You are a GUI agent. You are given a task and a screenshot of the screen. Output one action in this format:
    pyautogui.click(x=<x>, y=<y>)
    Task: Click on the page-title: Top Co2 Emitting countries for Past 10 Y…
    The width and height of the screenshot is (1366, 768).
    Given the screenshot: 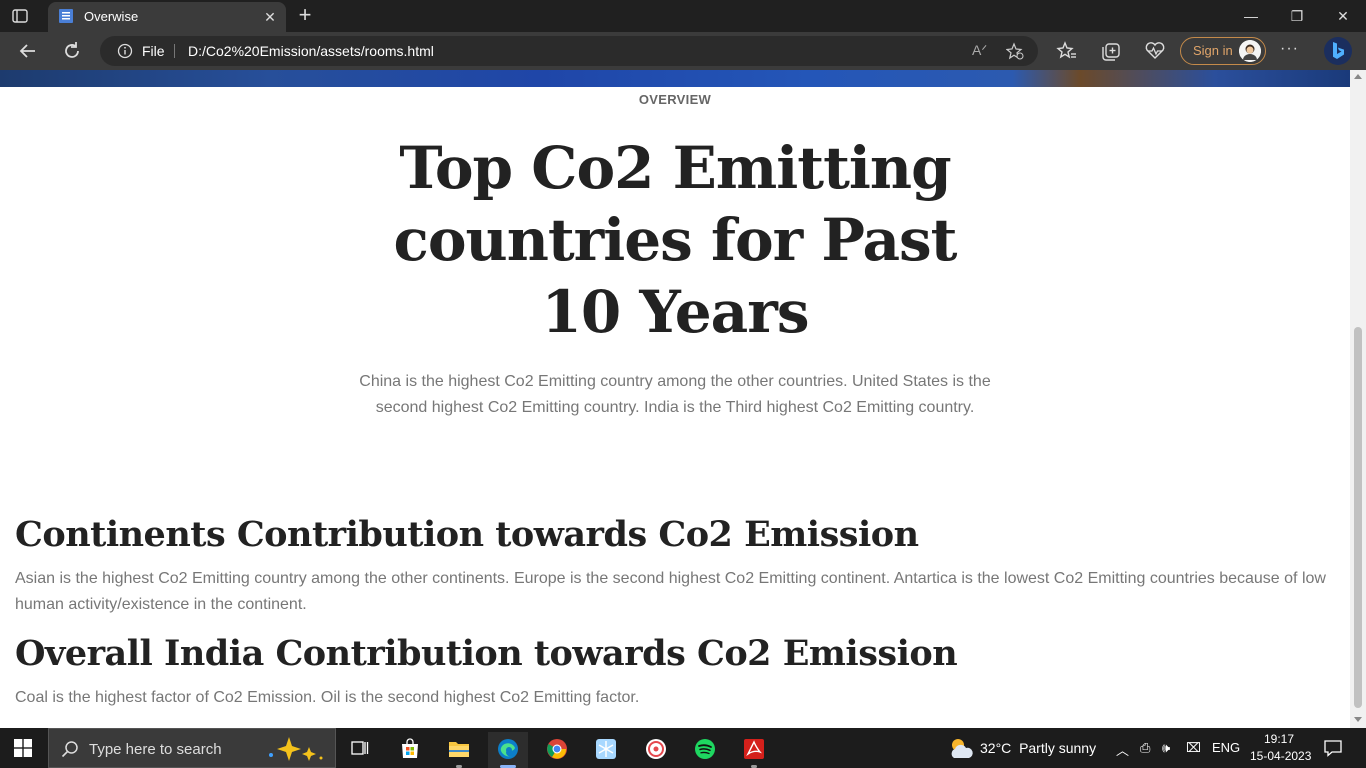 What is the action you would take?
    pyautogui.click(x=675, y=240)
    